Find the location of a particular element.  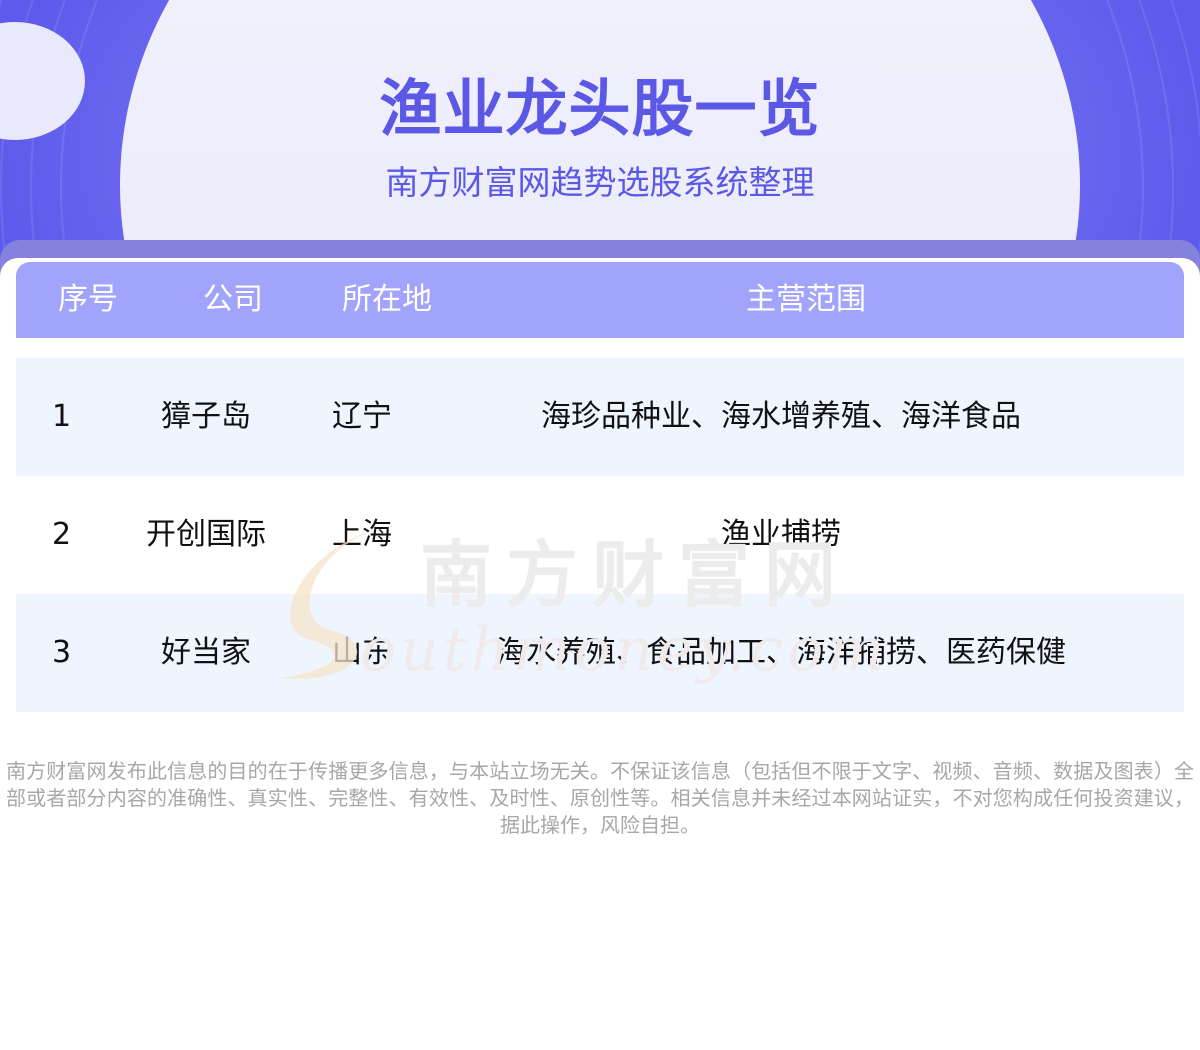

table-row: 3 好当家 山东 海水养殖、食品加工、海洋捕捞、医药保健 is located at coordinates (600, 653).